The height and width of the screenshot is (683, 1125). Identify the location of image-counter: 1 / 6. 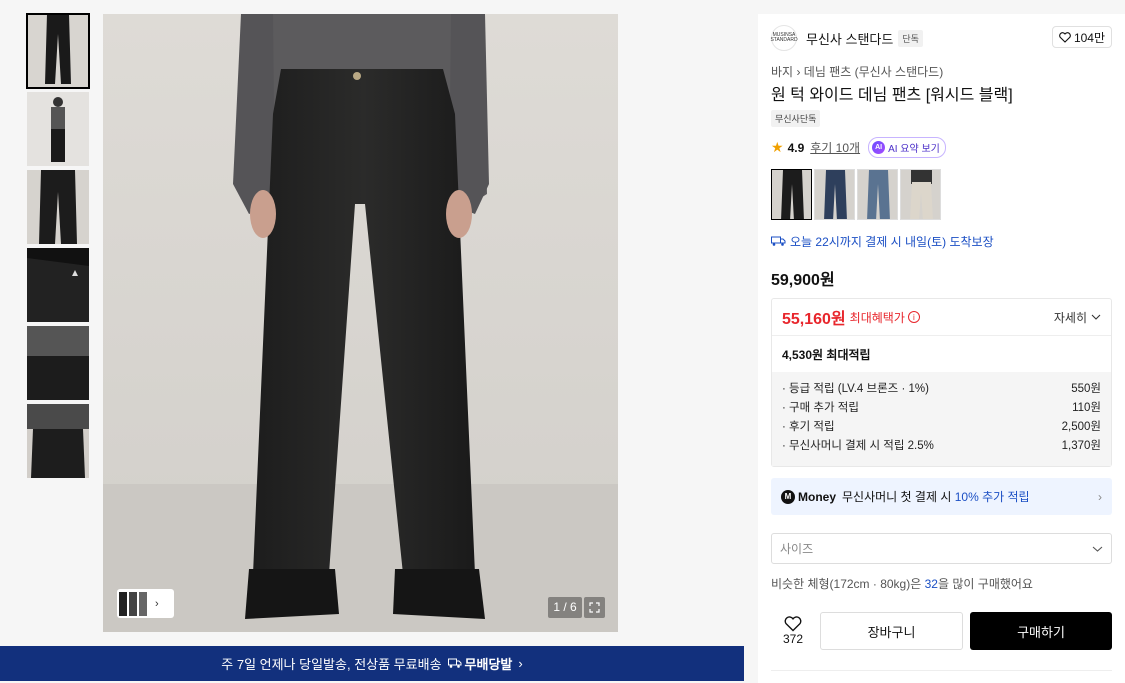
(565, 607).